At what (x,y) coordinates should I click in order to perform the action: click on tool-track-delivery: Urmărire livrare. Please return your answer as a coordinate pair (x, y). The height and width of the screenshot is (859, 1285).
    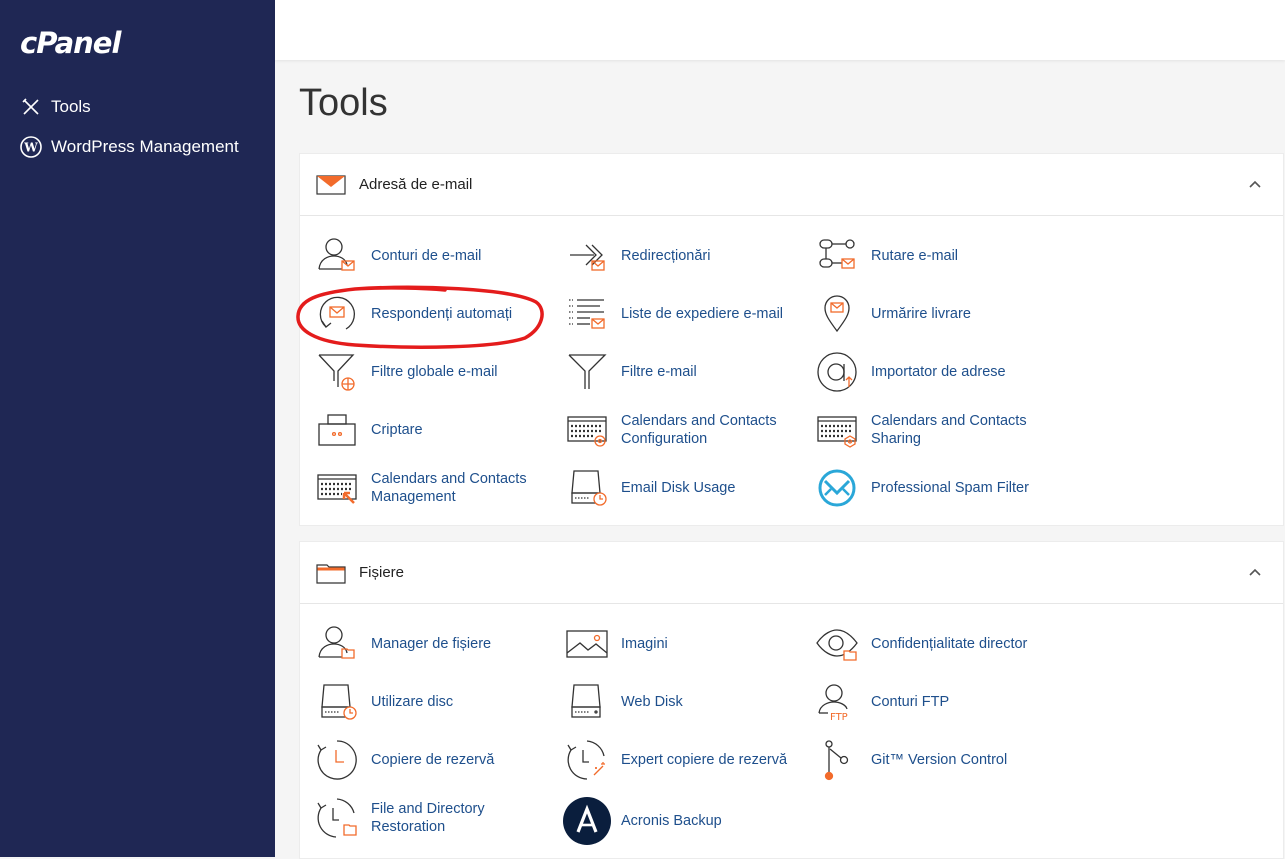
    Looking at the image, I should click on (933, 314).